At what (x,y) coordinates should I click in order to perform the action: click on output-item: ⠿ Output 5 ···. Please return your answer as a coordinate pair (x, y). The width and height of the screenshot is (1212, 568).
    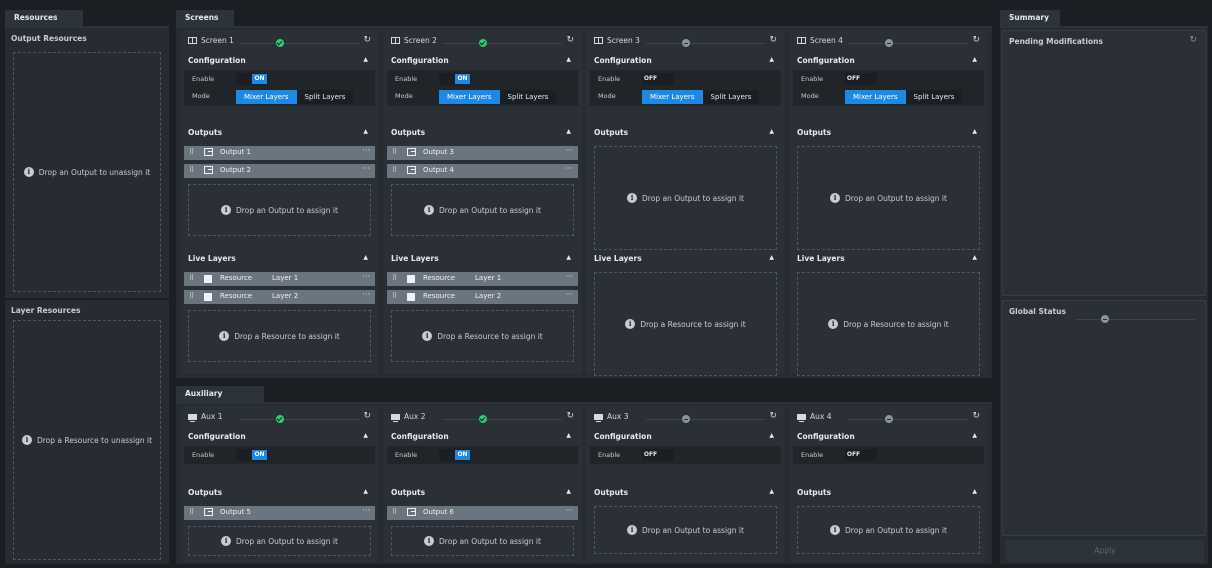
    Looking at the image, I should click on (279, 513).